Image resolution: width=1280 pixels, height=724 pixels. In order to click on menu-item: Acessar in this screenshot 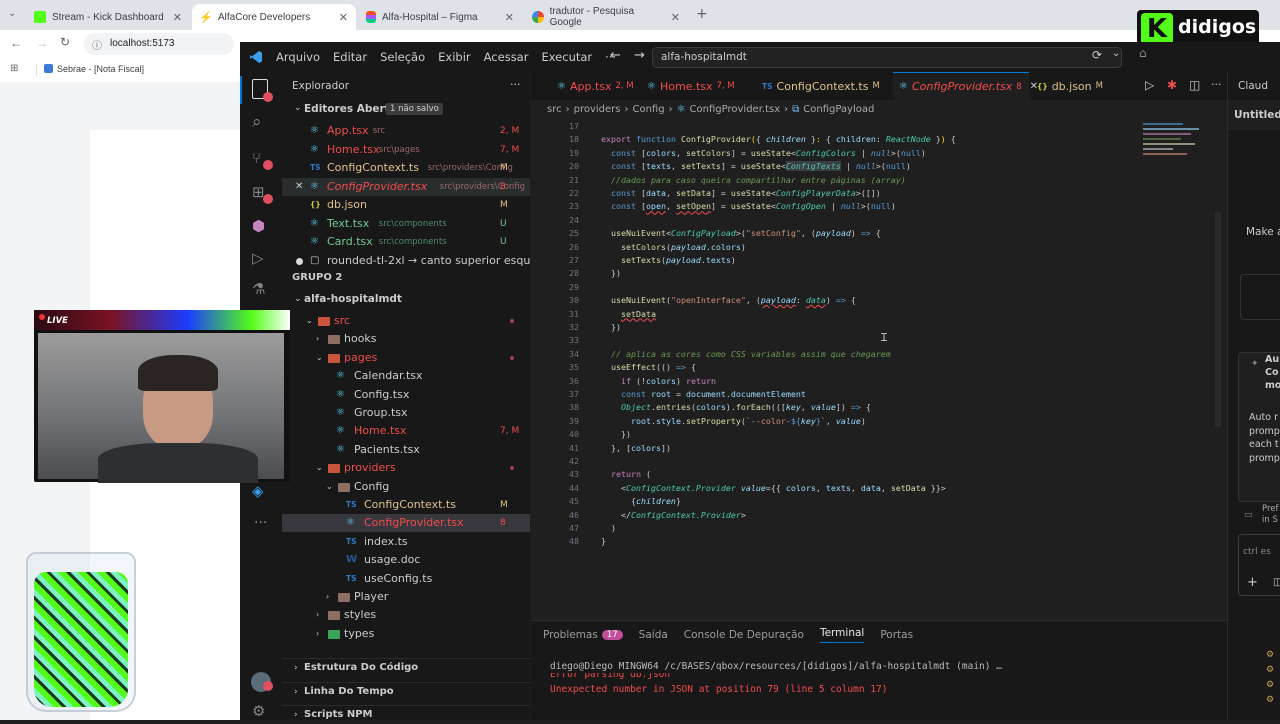, I will do `click(506, 57)`.